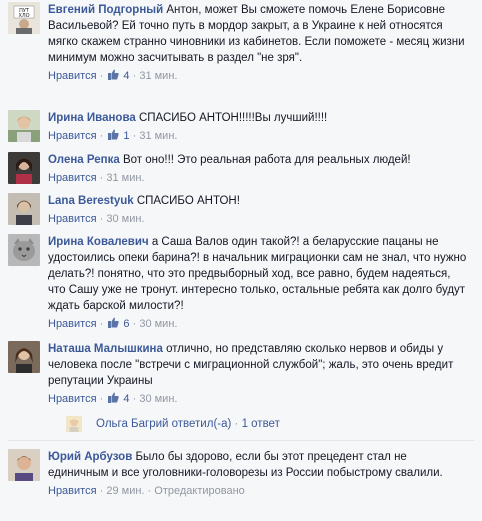 This screenshot has width=482, height=521. I want to click on comment-meta: Нравится · 4 · 31 мин., so click(113, 75).